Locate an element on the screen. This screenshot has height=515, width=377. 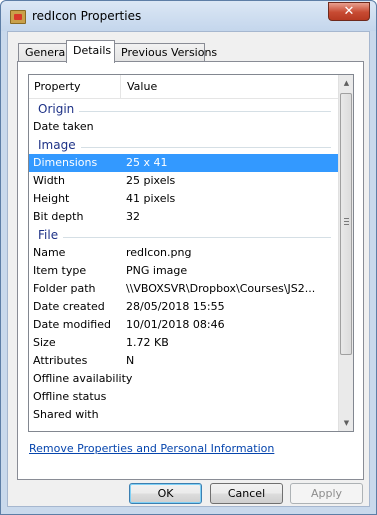
group-header-image: Image is located at coordinates (184, 145).